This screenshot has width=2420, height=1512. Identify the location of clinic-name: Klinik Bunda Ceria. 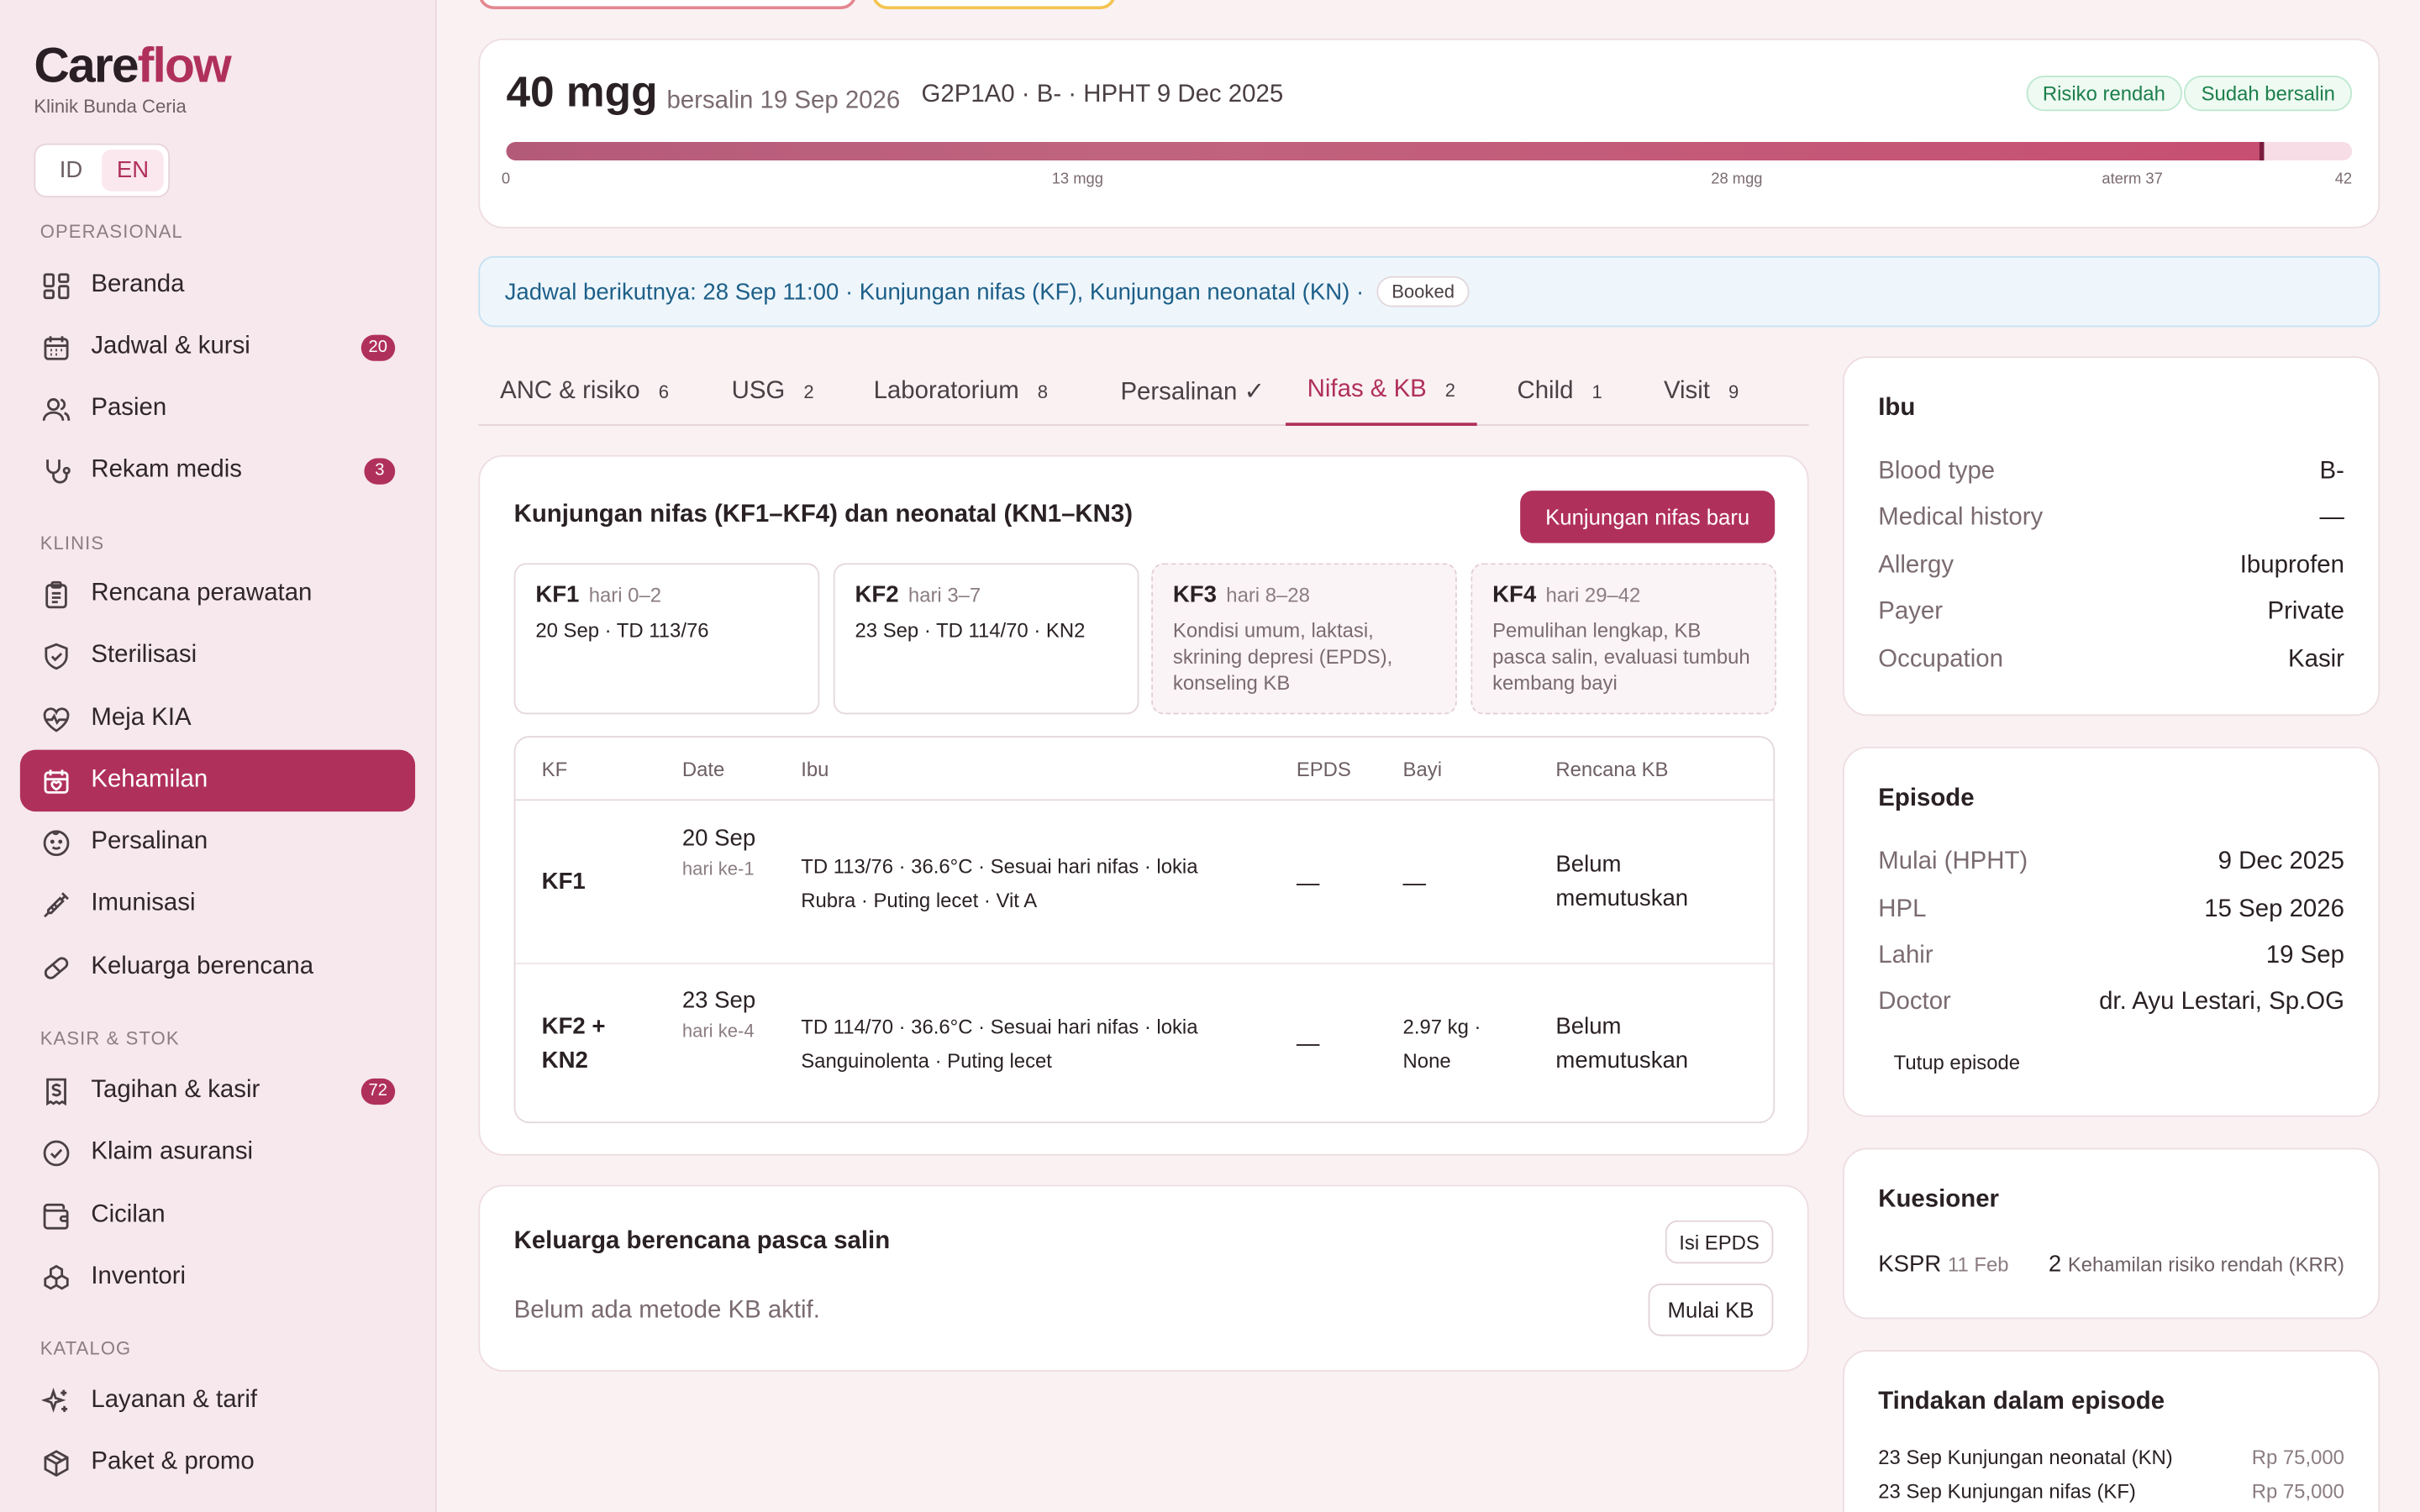
(110, 106).